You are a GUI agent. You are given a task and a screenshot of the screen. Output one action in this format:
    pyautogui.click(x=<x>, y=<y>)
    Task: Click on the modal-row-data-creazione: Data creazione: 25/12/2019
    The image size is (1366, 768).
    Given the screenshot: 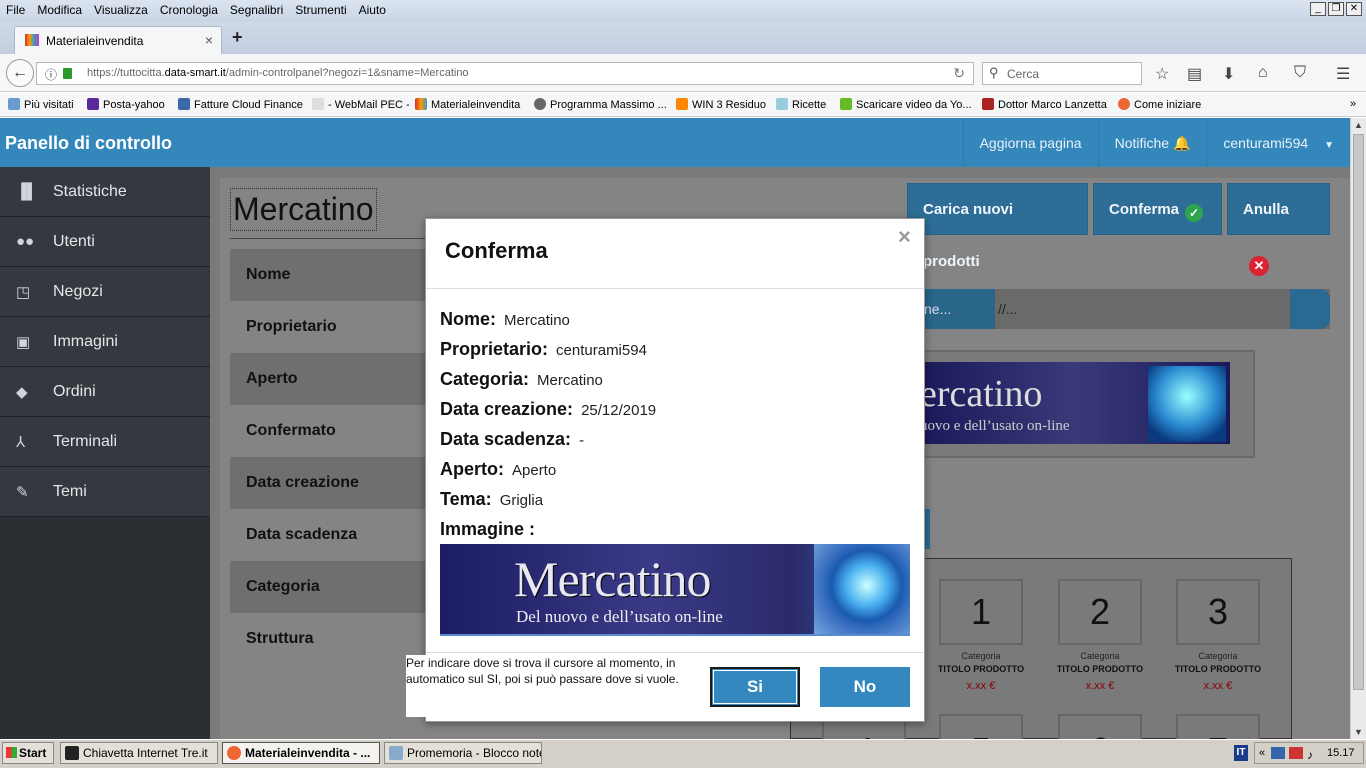 What is the action you would take?
    pyautogui.click(x=548, y=409)
    